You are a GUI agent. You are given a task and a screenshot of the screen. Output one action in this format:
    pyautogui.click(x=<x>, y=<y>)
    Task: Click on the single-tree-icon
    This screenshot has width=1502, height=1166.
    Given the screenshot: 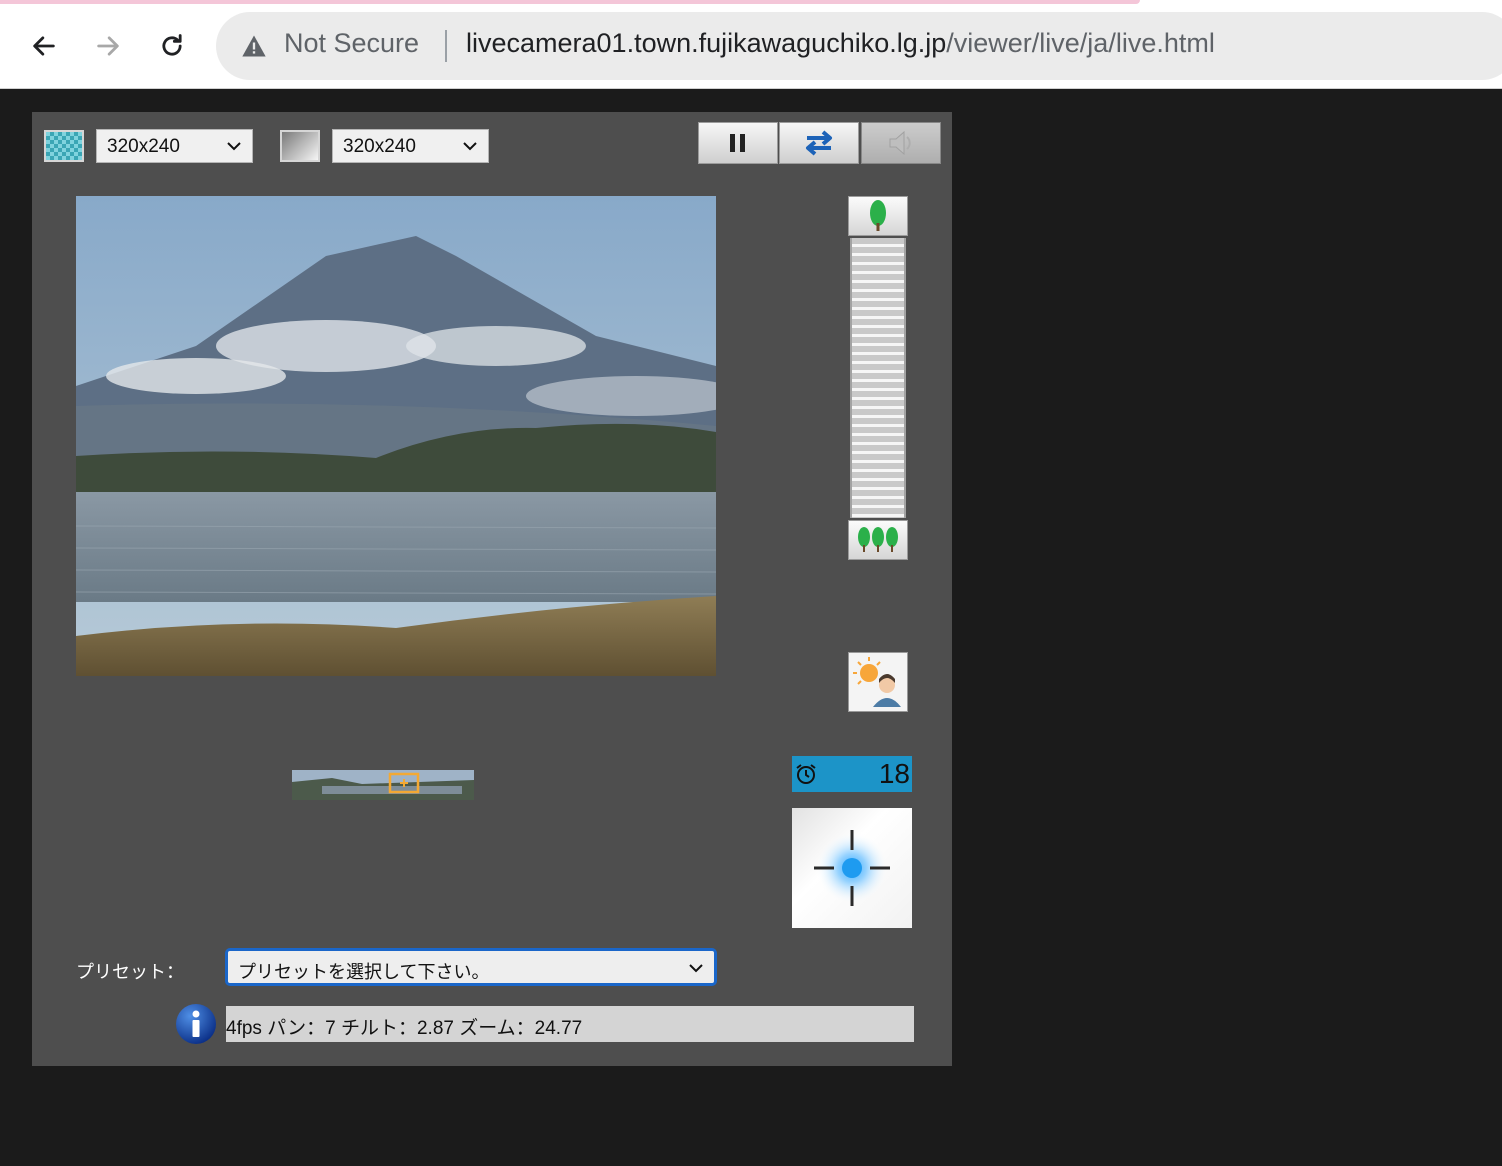 What is the action you would take?
    pyautogui.click(x=878, y=215)
    